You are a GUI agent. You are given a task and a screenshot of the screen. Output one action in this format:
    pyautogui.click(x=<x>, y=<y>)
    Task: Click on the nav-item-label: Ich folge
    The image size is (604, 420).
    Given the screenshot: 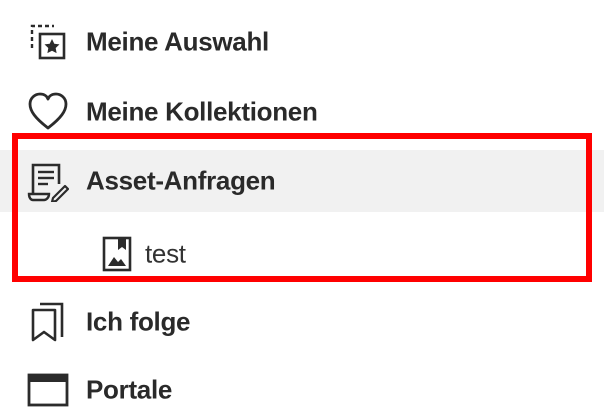 What is the action you would take?
    pyautogui.click(x=138, y=321)
    